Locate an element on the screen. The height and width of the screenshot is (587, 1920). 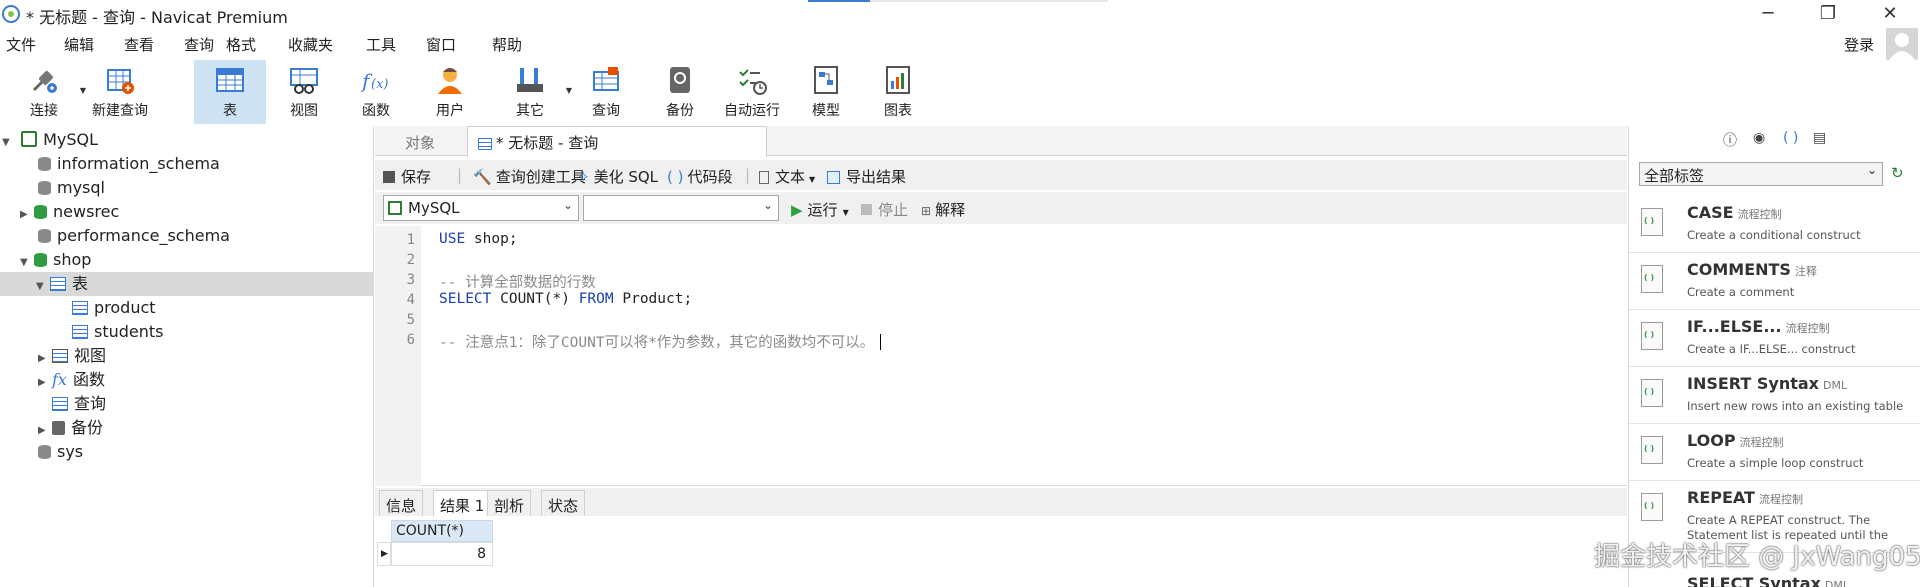
tag-filter-select: 全部标签 ⌄ is located at coordinates (1761, 174).